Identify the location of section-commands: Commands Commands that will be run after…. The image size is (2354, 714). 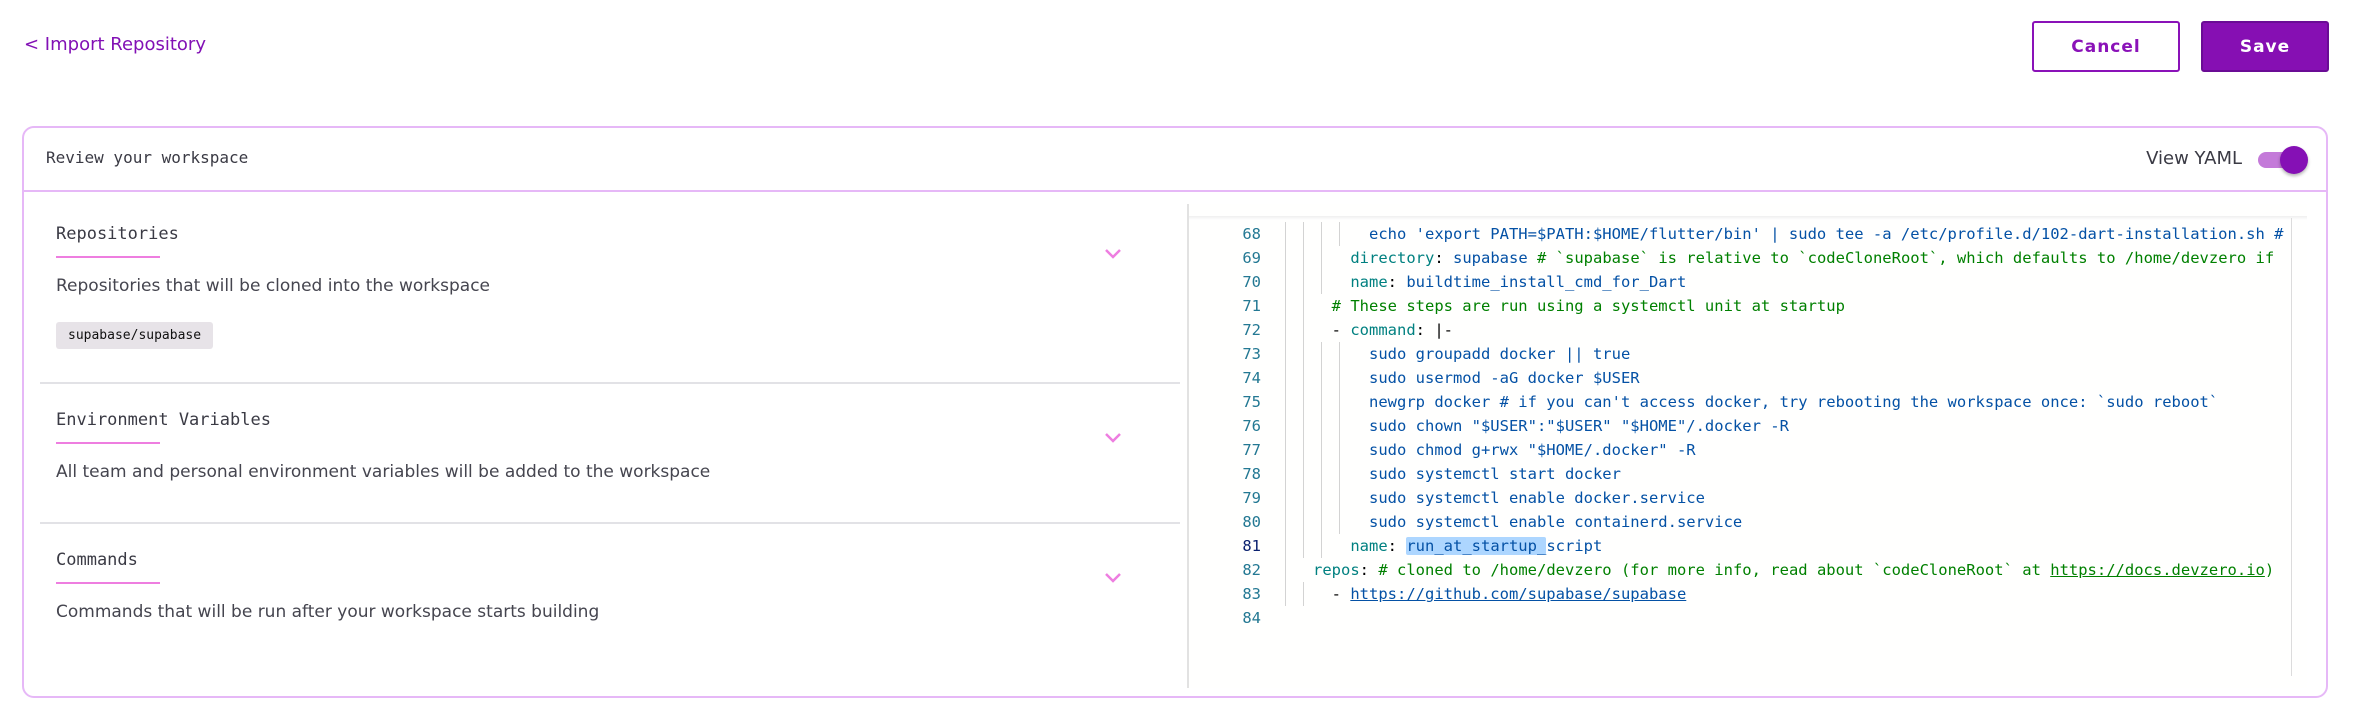
(610, 594).